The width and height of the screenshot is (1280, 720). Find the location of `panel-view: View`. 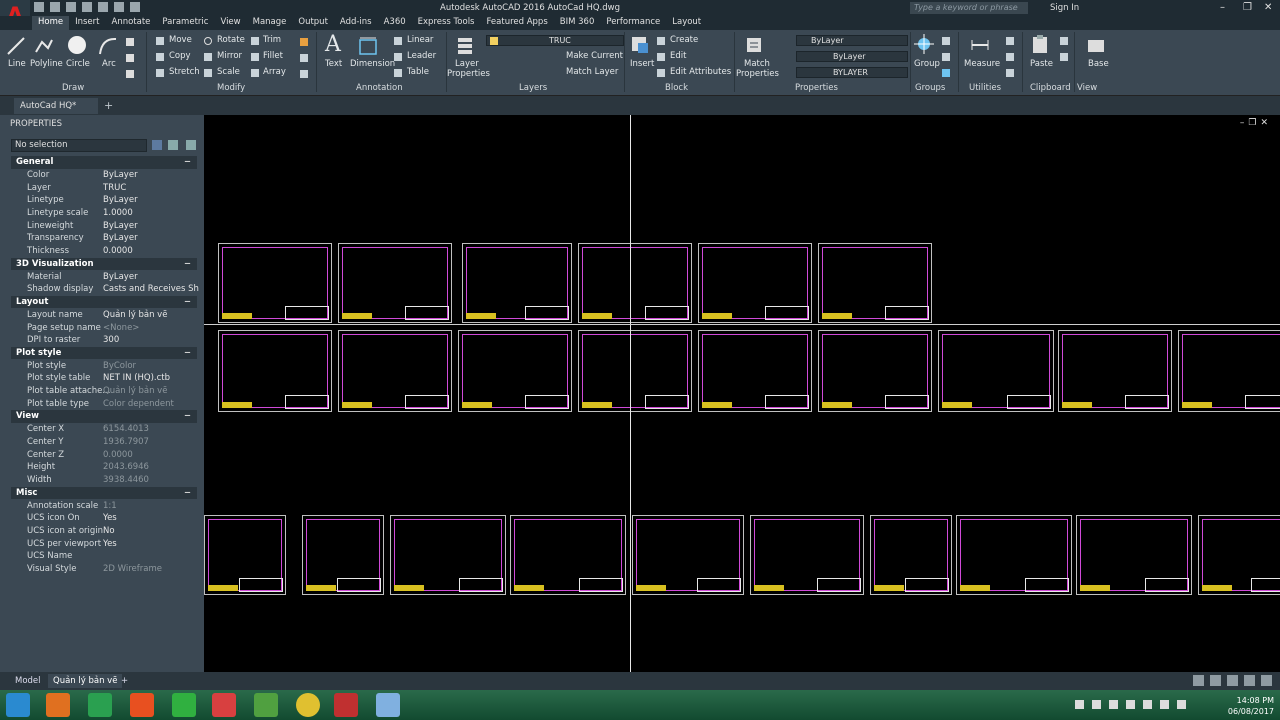

panel-view: View is located at coordinates (1087, 88).